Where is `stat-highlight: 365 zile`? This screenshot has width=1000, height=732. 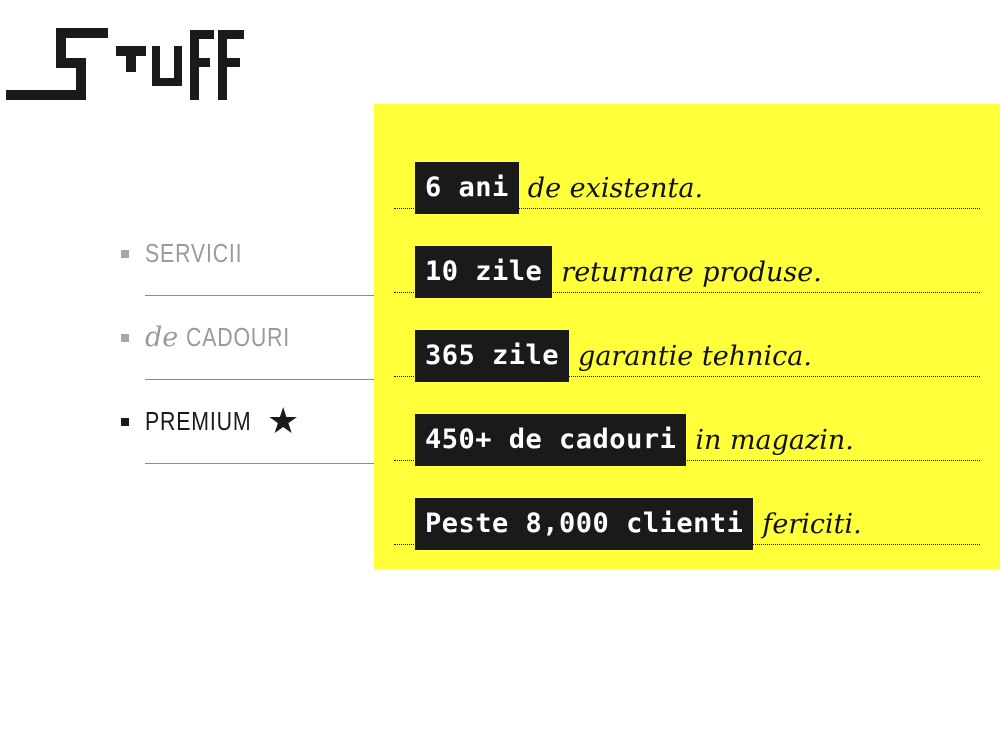
stat-highlight: 365 zile is located at coordinates (492, 356).